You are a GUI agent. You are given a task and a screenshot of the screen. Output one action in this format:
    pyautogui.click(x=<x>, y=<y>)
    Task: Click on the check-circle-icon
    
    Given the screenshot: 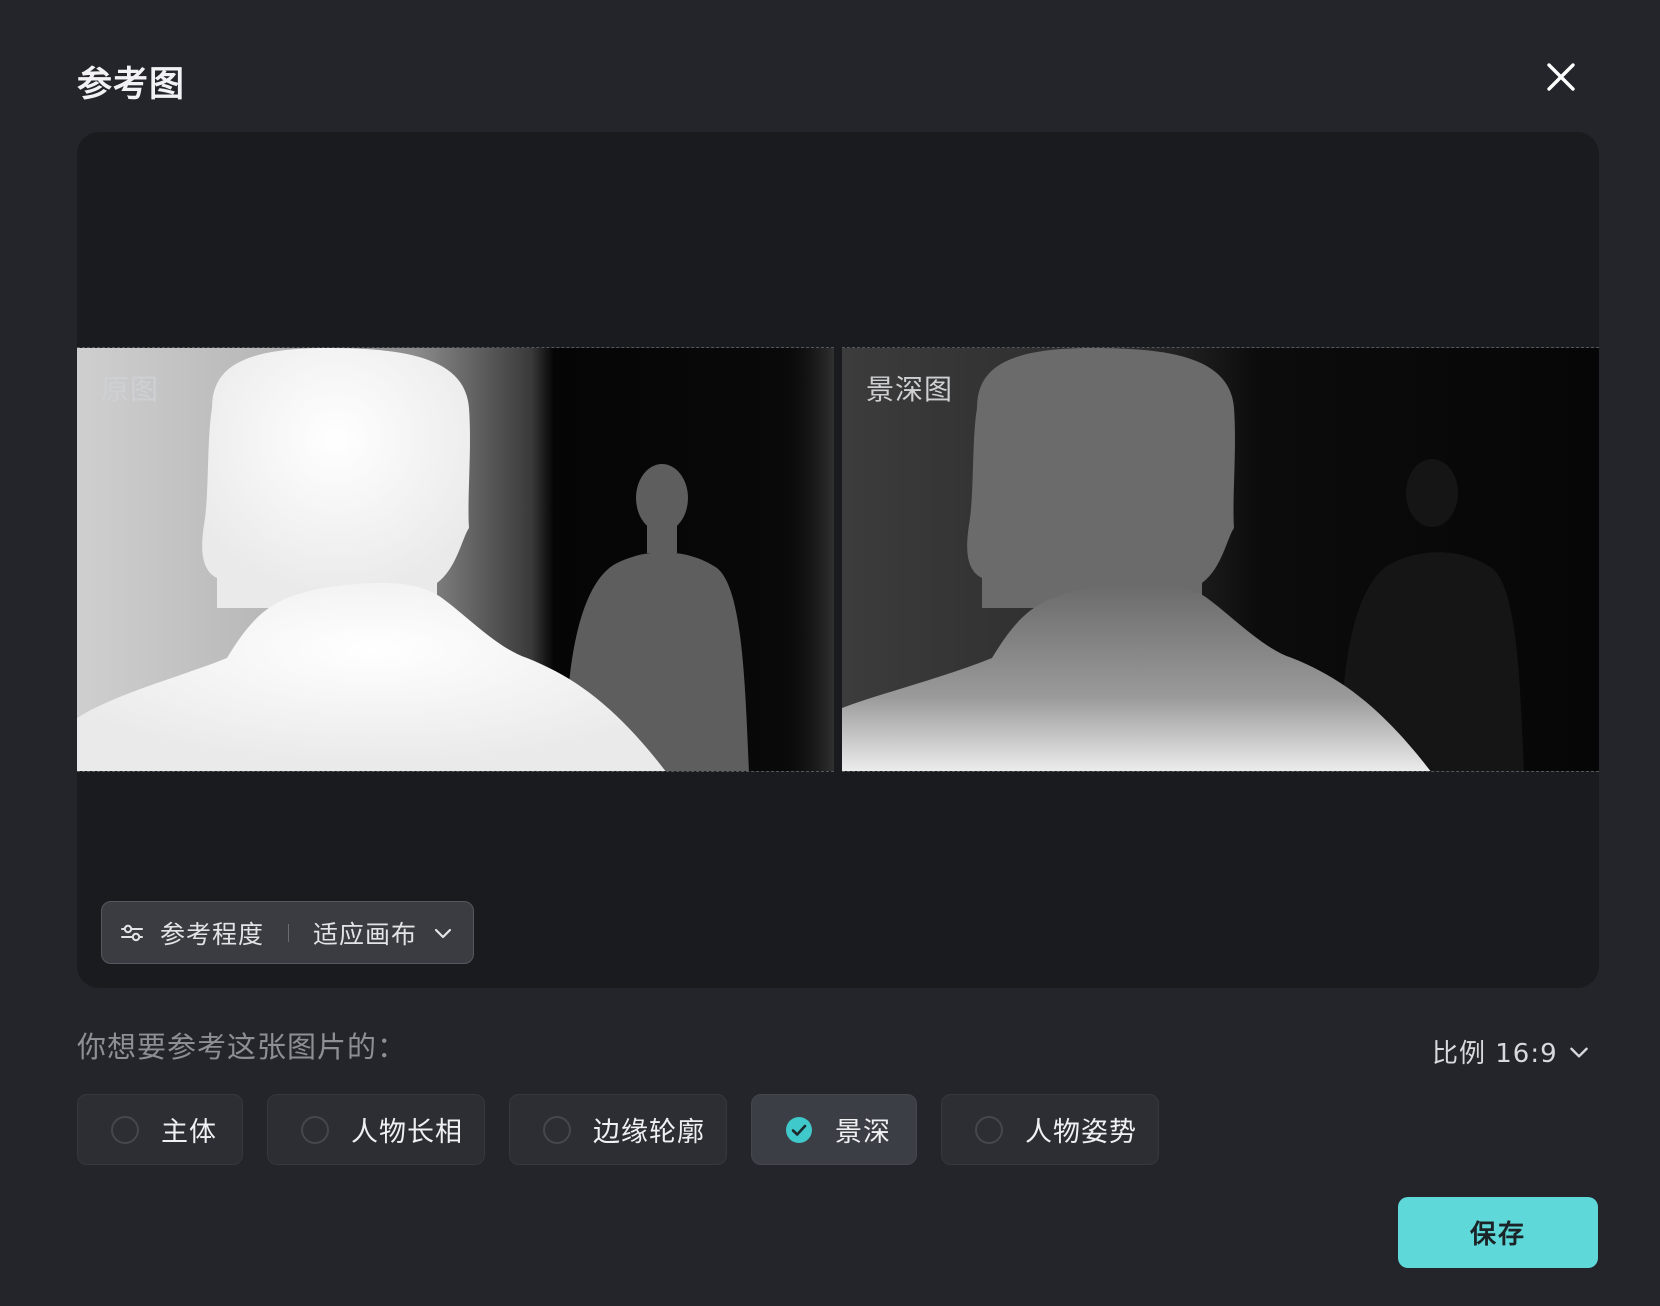 What is the action you would take?
    pyautogui.click(x=799, y=1130)
    